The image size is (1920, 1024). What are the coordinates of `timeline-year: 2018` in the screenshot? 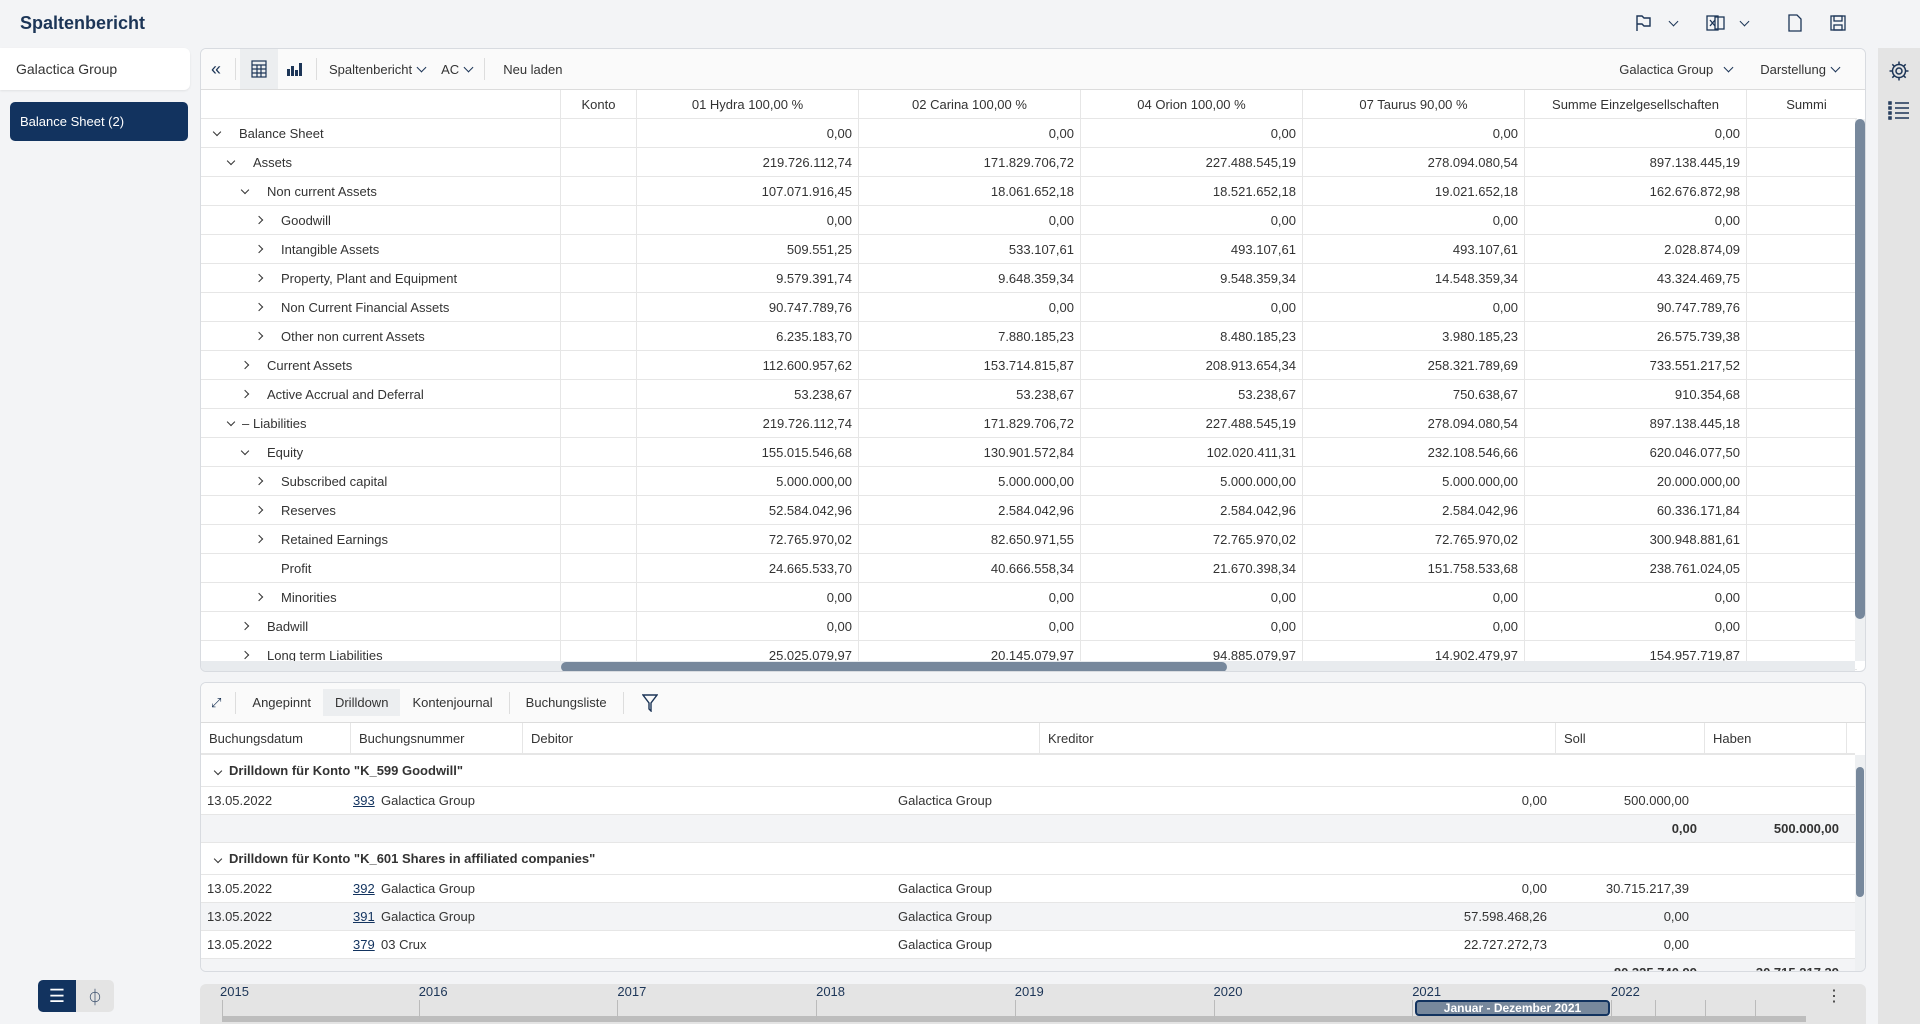 It's located at (830, 991).